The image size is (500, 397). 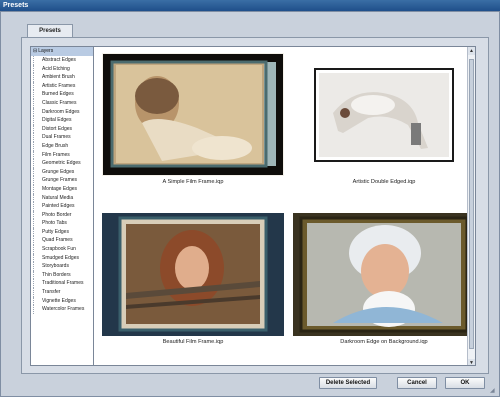 I want to click on scroll-down-arrow-icon: ▼, so click(x=471, y=362).